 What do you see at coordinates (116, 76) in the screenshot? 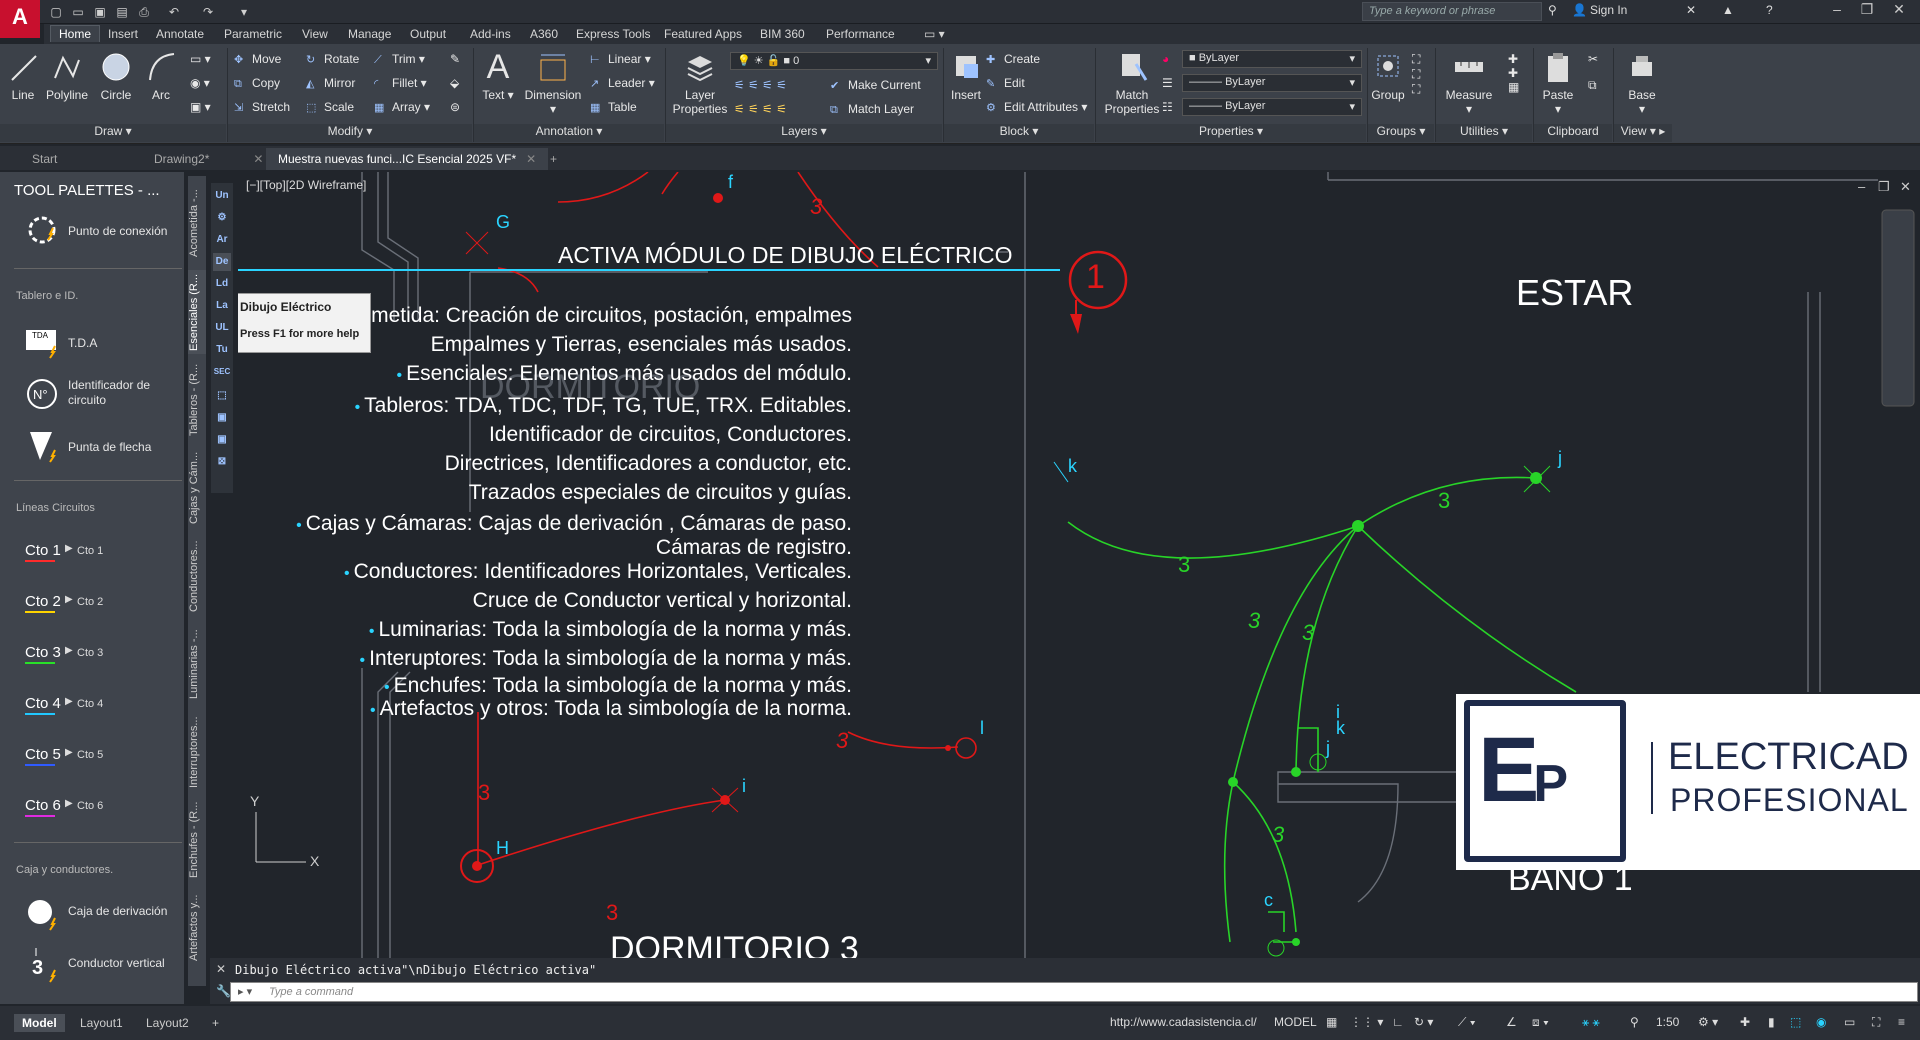
I see `circle-button: Circle` at bounding box center [116, 76].